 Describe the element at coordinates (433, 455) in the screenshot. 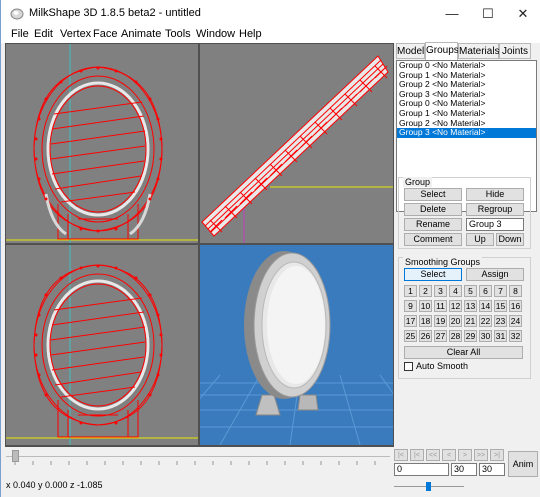

I see `rewind-button: <<` at that location.